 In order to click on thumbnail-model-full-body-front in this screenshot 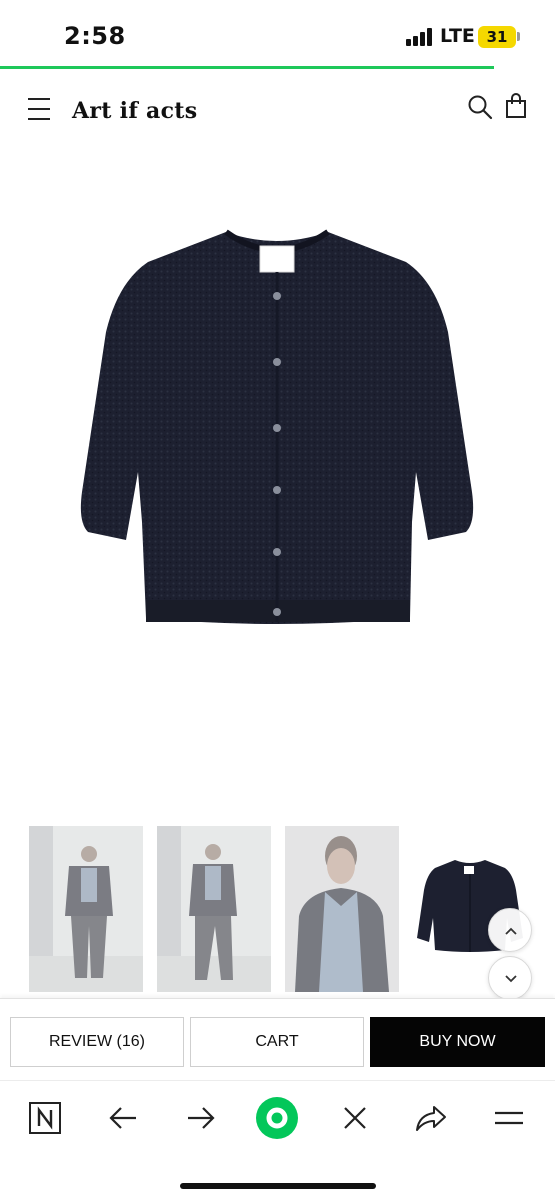, I will do `click(86, 909)`.